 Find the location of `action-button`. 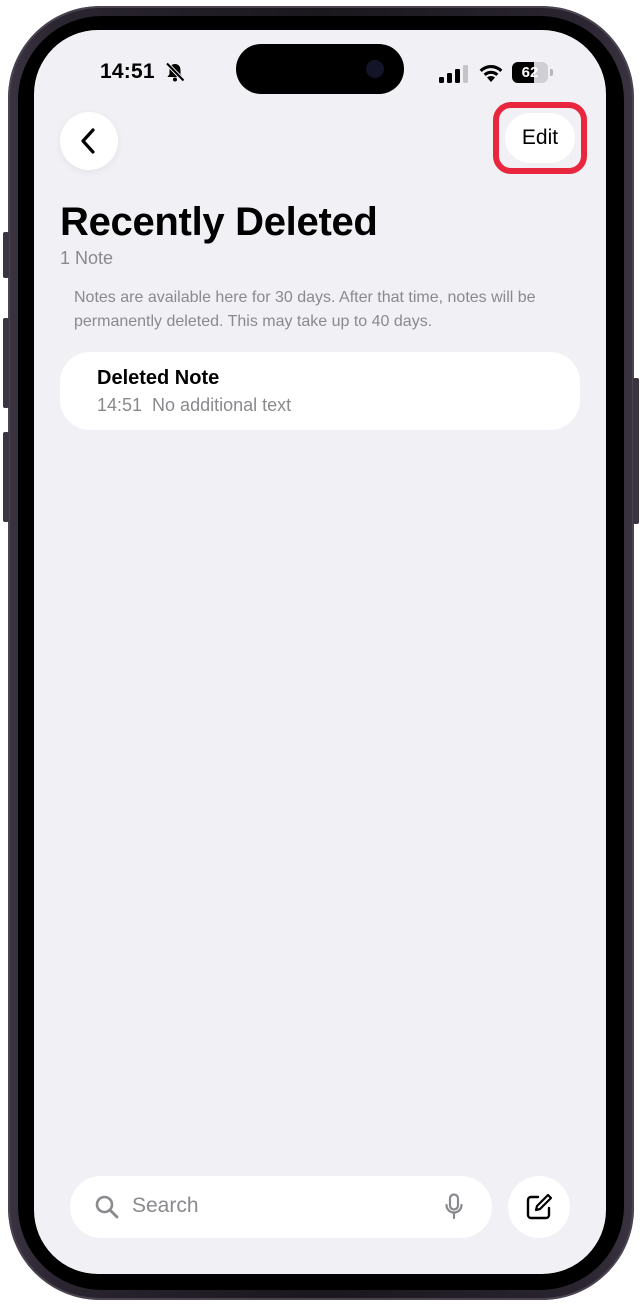

action-button is located at coordinates (6, 255).